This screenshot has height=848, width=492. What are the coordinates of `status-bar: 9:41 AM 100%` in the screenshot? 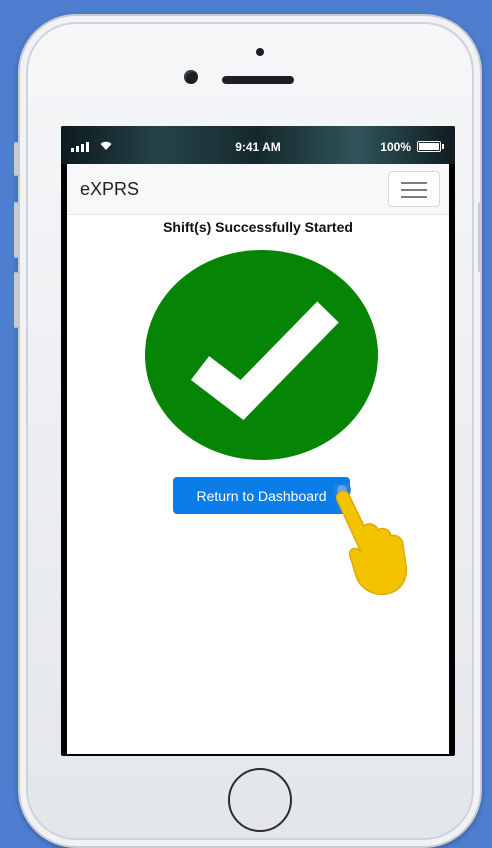 It's located at (258, 145).